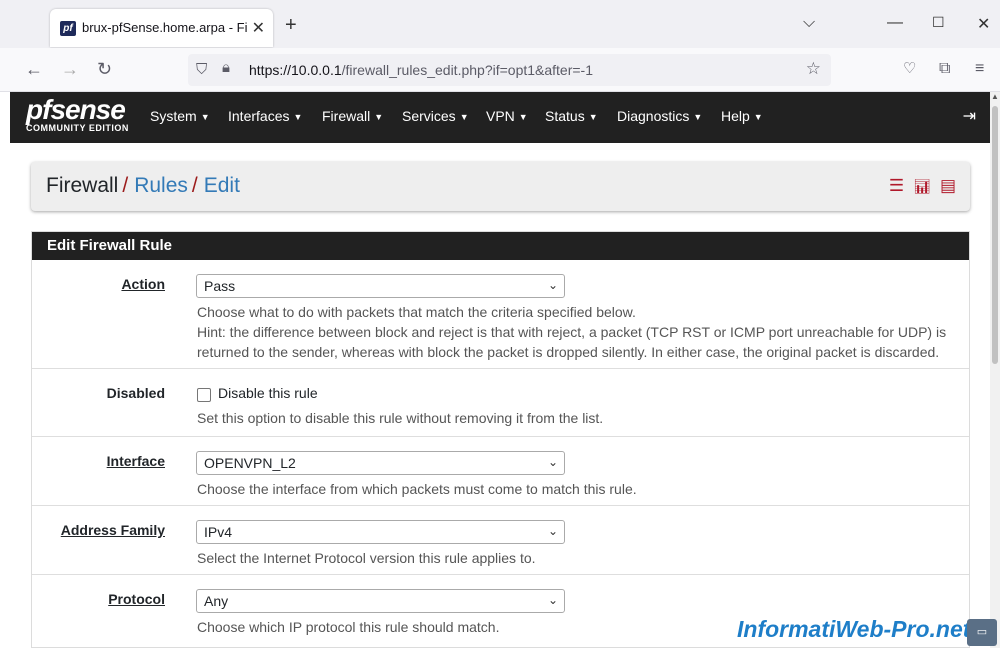  Describe the element at coordinates (77, 115) in the screenshot. I see `pfsense-logo: pfsense COMMUNITY EDITION` at that location.